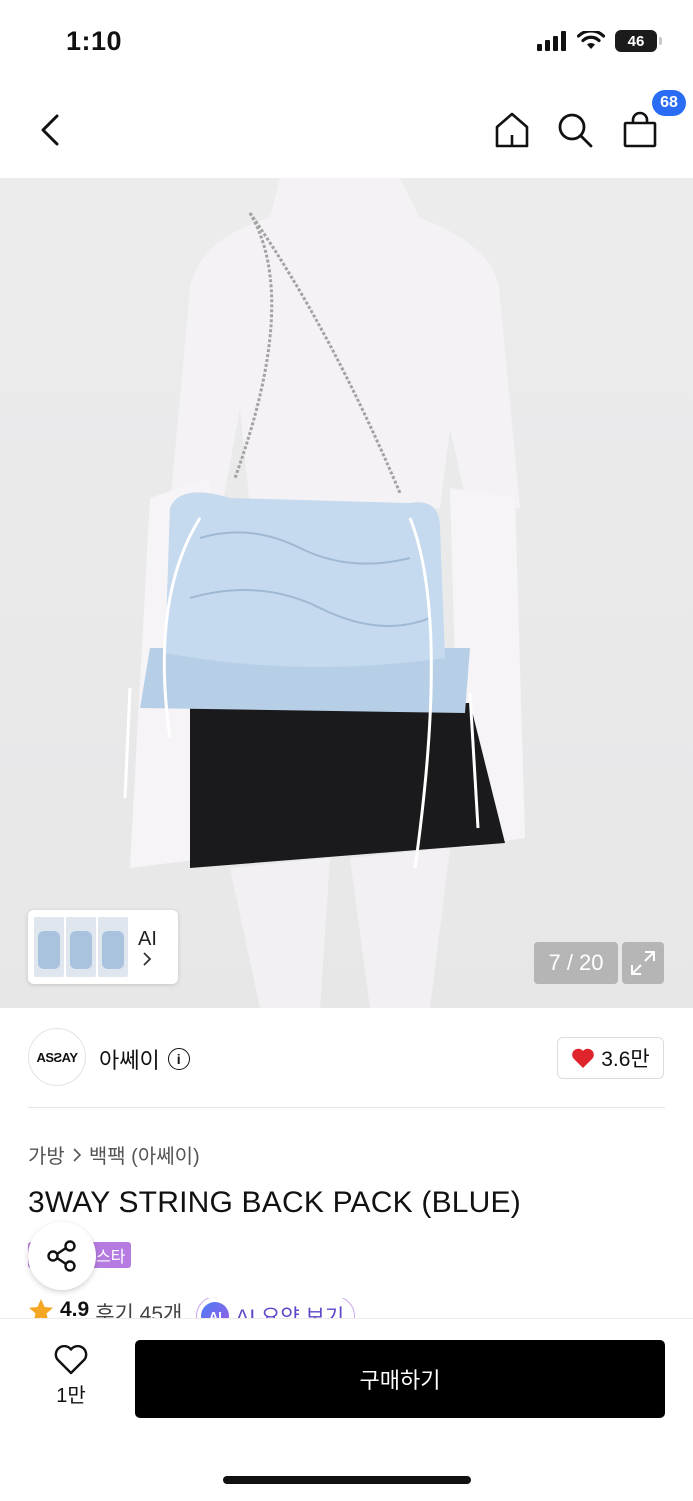  I want to click on ai-label: AI, so click(147, 939).